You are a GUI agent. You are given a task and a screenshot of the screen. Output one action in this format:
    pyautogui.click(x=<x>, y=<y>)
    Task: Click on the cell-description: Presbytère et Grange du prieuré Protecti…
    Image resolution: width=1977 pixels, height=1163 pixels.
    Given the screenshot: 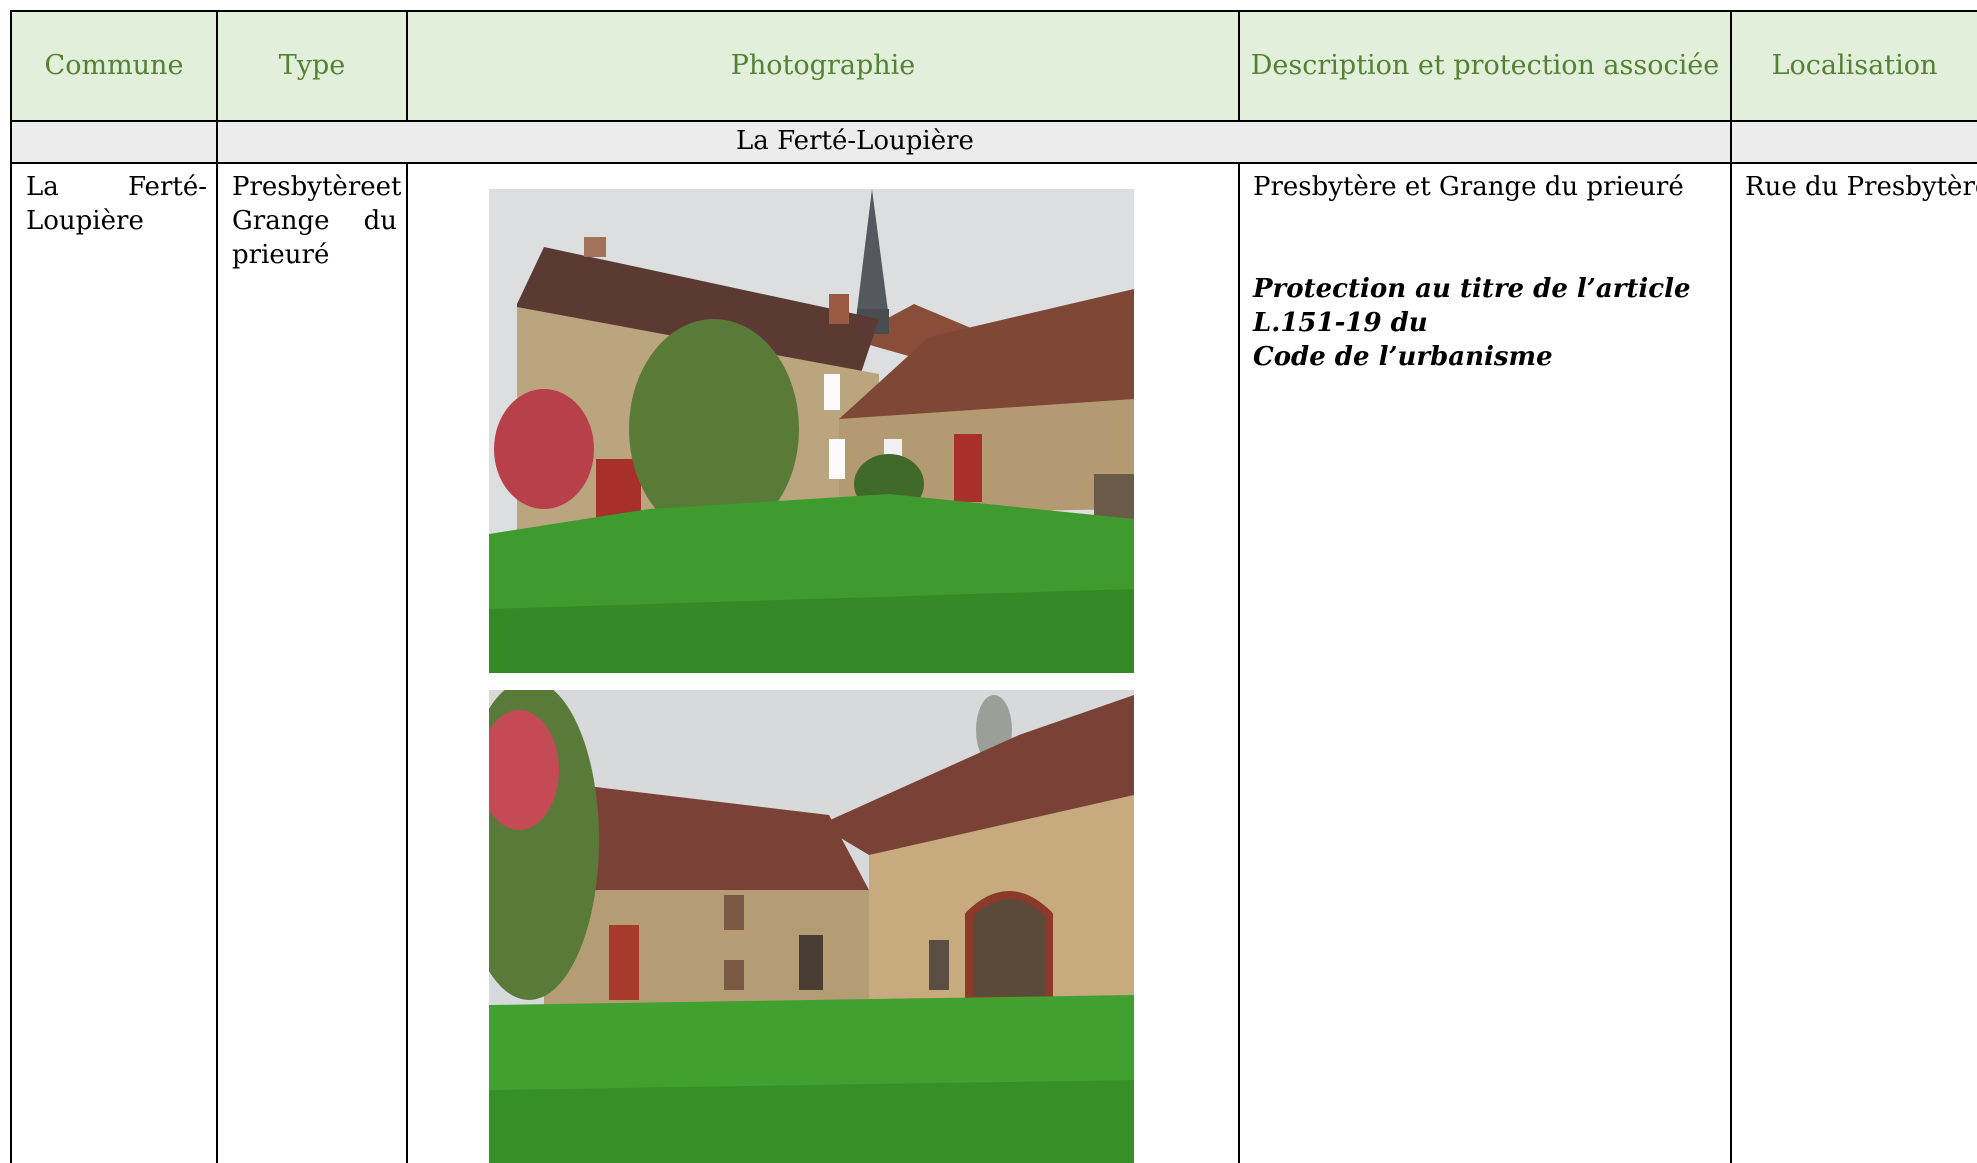 What is the action you would take?
    pyautogui.click(x=1488, y=272)
    